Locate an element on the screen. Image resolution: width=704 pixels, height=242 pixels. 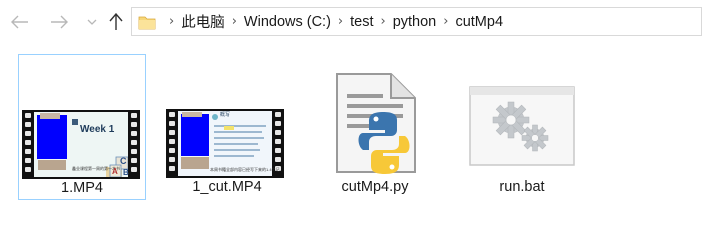
arrow-right-icon is located at coordinates (59, 22).